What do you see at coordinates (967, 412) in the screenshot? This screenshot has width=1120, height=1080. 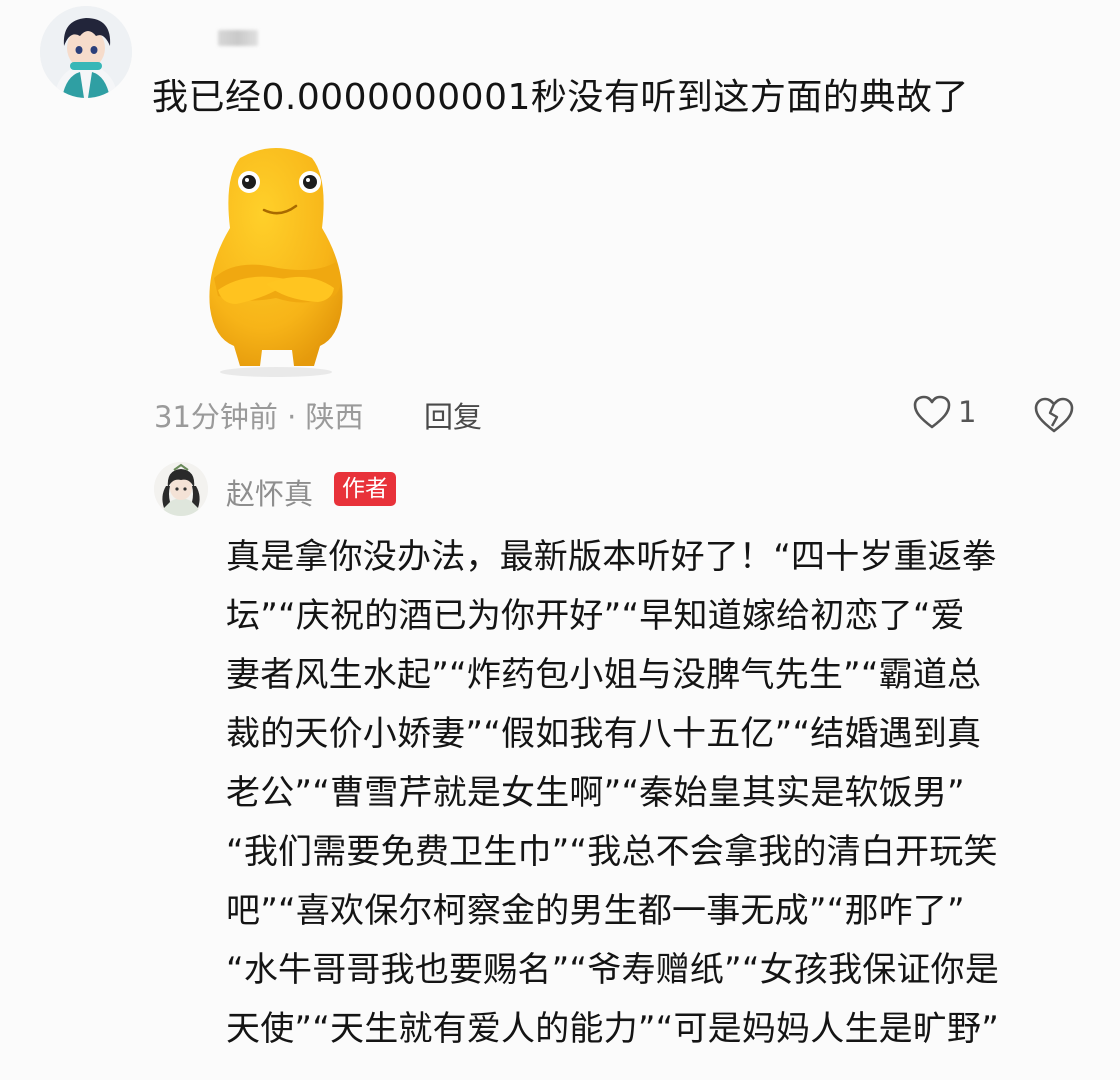 I see `like-count: 1` at bounding box center [967, 412].